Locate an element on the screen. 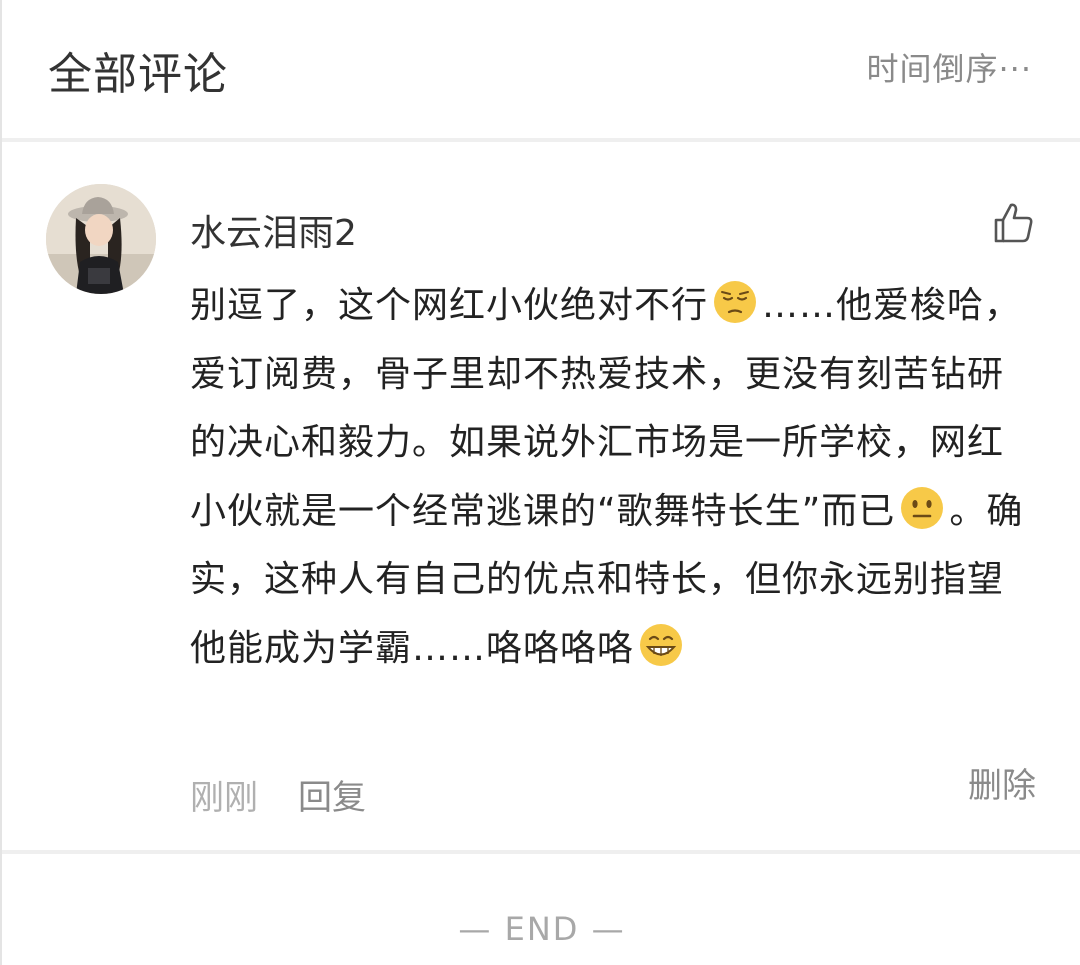 This screenshot has height=965, width=1080. sort-order-button: 时间倒序··· is located at coordinates (949, 67).